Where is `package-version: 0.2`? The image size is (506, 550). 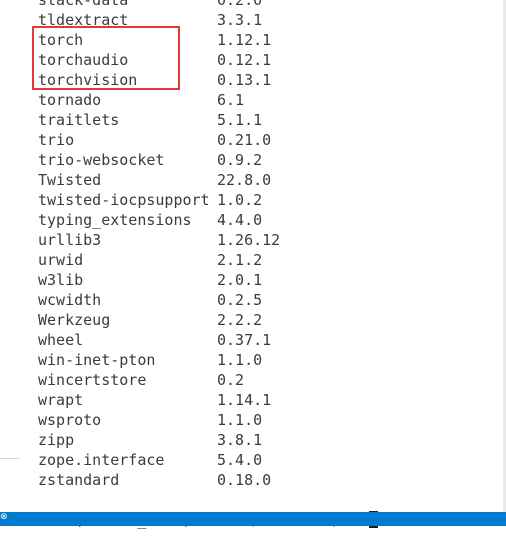
package-version: 0.2 is located at coordinates (231, 380).